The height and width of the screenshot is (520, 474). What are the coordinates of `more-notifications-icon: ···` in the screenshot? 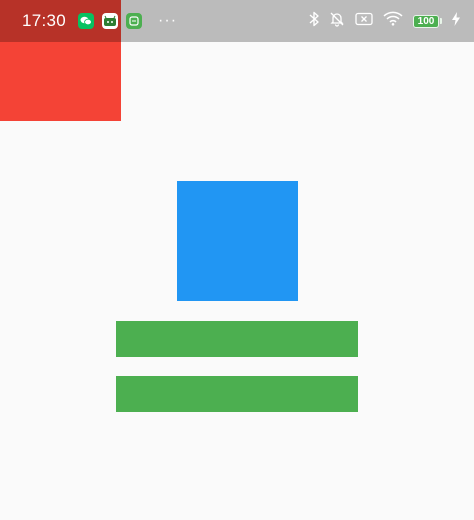 It's located at (168, 20).